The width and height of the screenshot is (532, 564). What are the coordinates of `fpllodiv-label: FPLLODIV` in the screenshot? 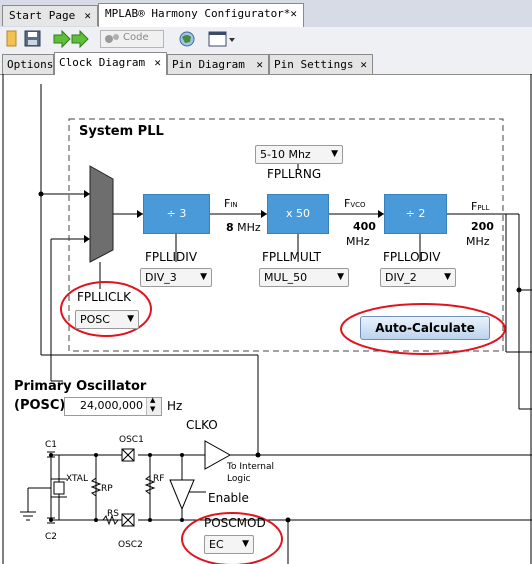 It's located at (412, 257).